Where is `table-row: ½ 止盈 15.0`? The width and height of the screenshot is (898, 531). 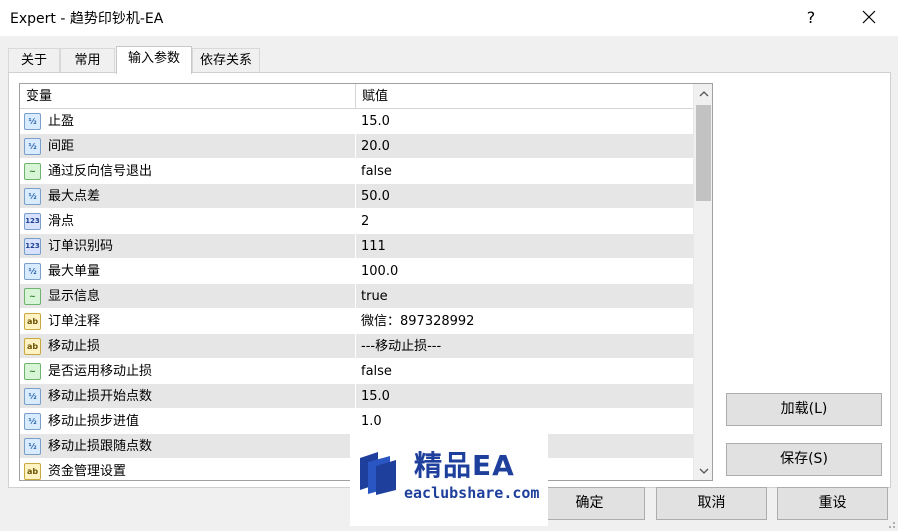
table-row: ½ 止盈 15.0 is located at coordinates (356, 121).